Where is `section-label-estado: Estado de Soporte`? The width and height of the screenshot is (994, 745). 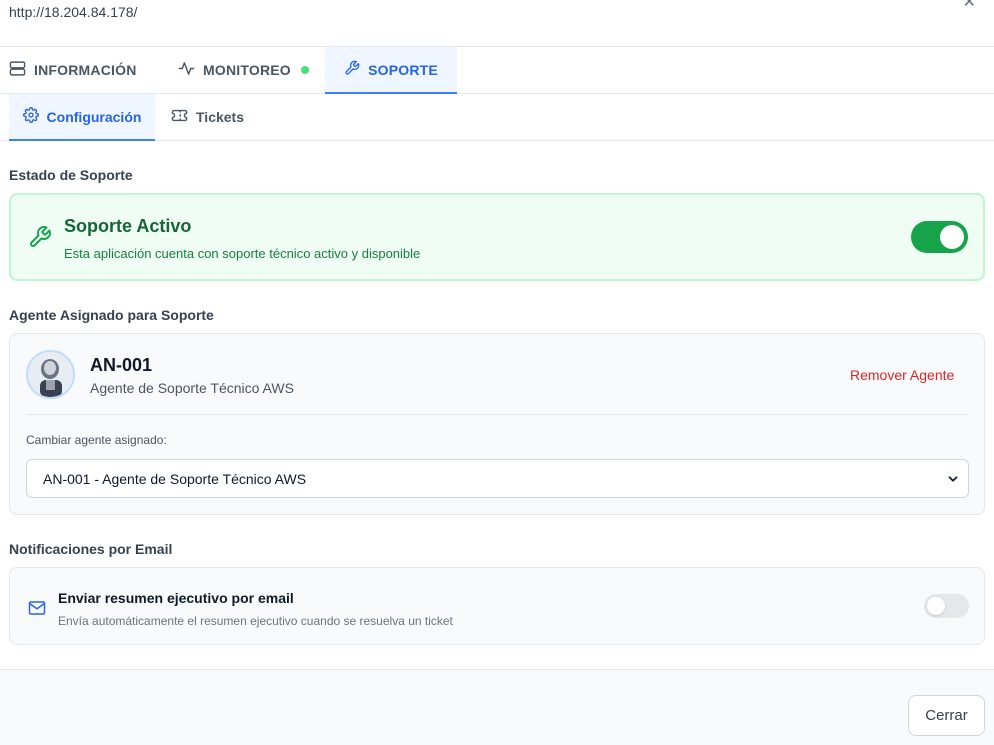
section-label-estado: Estado de Soporte is located at coordinates (71, 175).